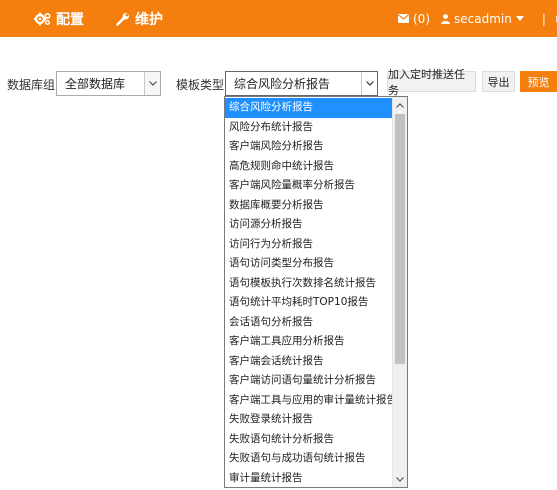 This screenshot has height=490, width=557. What do you see at coordinates (538, 81) in the screenshot?
I see `preview-button: 预览` at bounding box center [538, 81].